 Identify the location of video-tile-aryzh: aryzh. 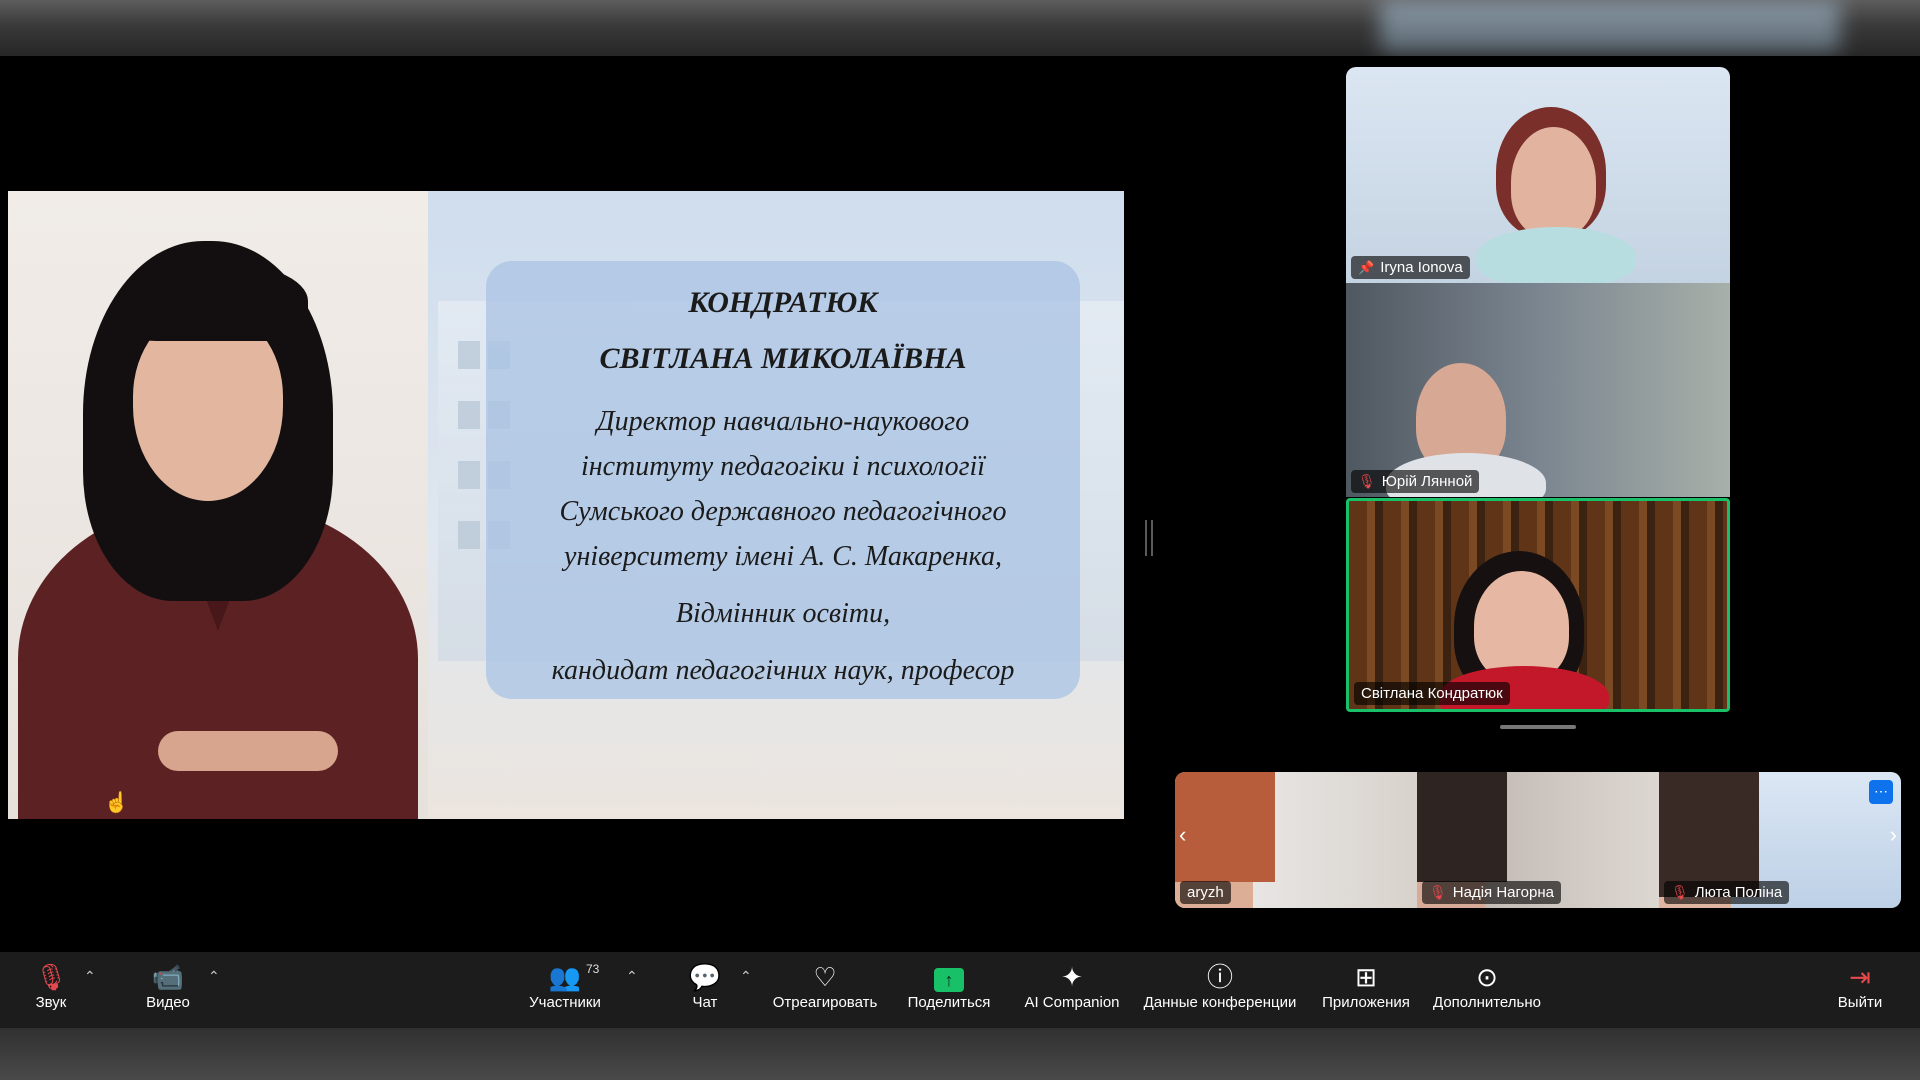
(1296, 840).